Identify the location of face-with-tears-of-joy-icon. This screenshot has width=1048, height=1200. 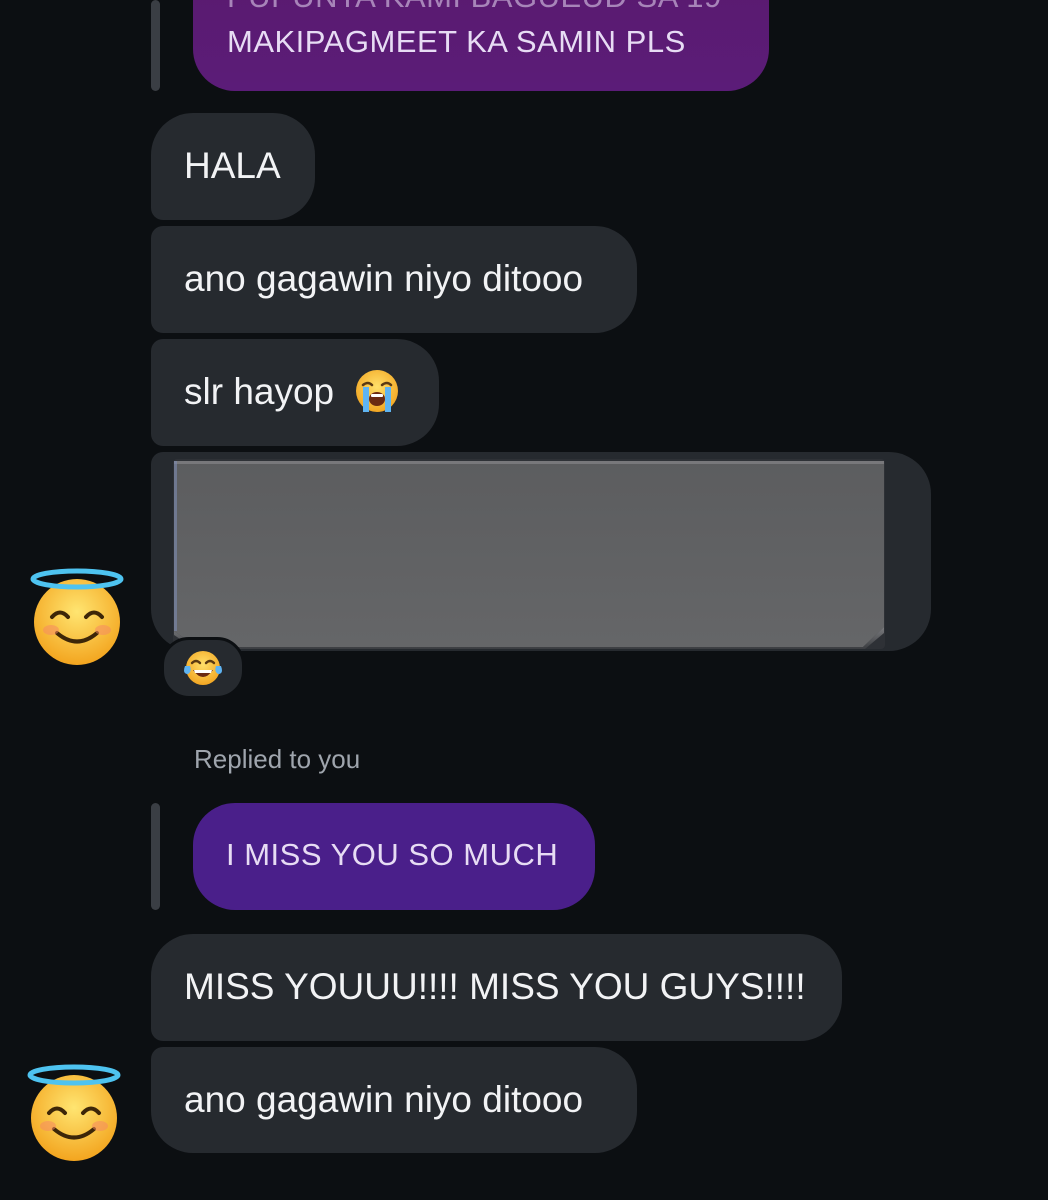
(203, 668).